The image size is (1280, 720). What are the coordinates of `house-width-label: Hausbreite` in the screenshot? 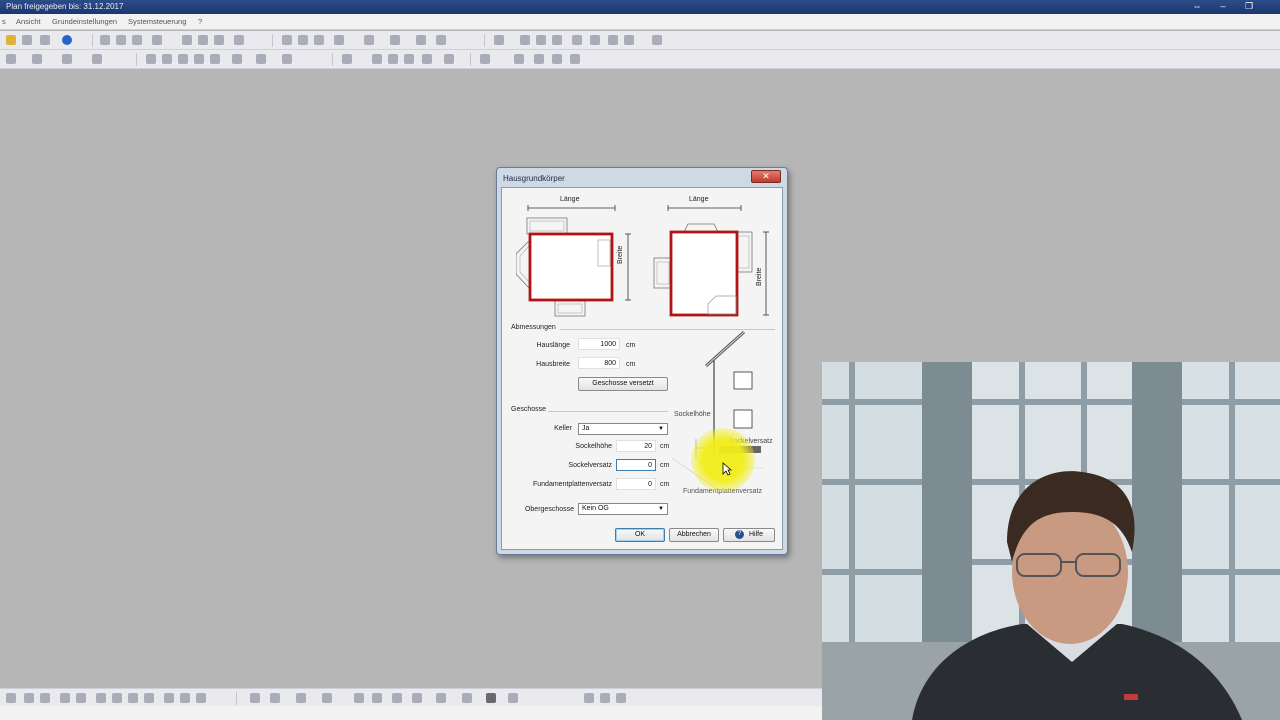 It's located at (553, 364).